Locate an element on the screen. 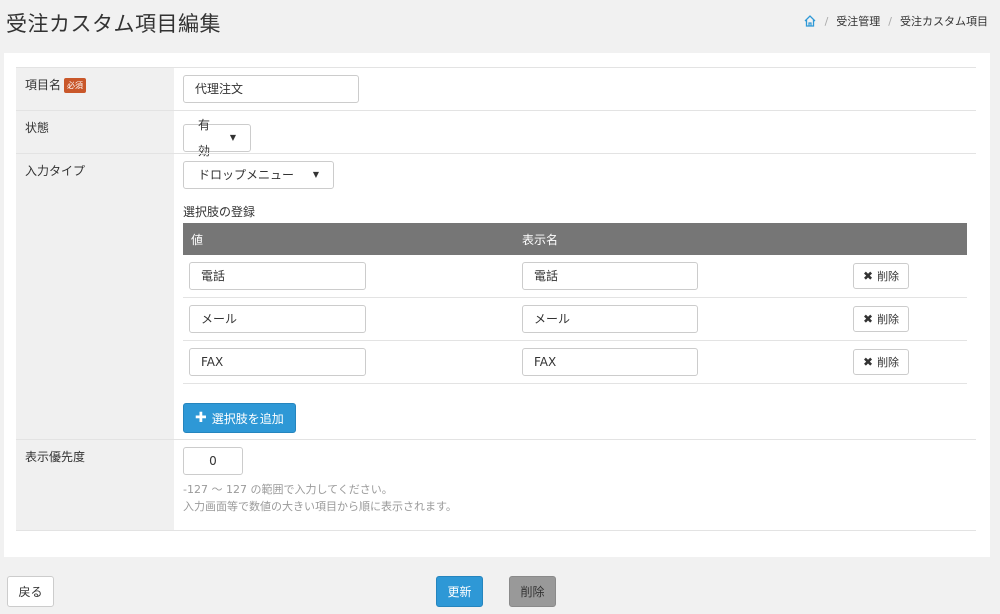  column-header-display-name: 表示名 is located at coordinates (540, 239).